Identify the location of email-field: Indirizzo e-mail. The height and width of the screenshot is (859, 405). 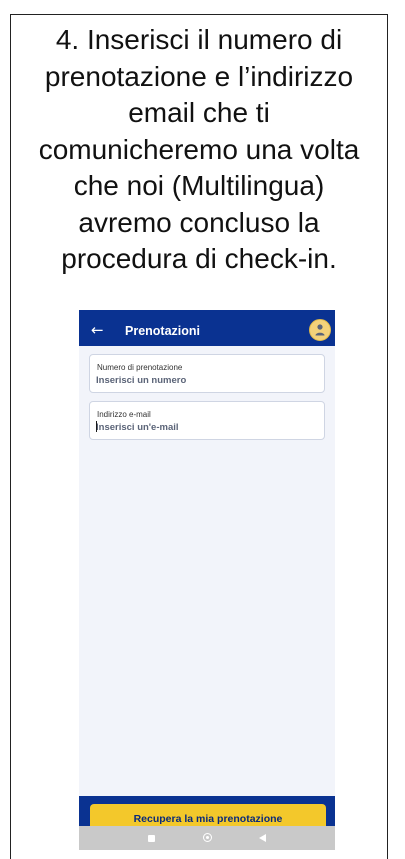
(207, 420).